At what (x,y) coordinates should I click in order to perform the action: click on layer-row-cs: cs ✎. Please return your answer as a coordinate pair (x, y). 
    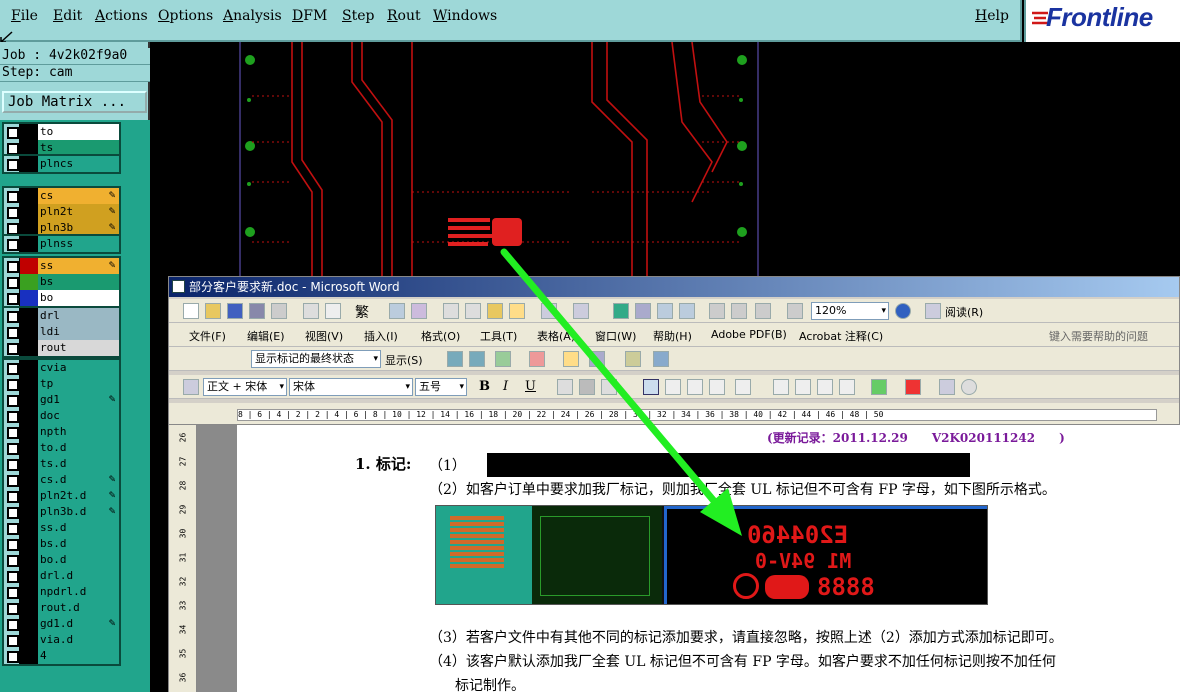
    Looking at the image, I should click on (61, 196).